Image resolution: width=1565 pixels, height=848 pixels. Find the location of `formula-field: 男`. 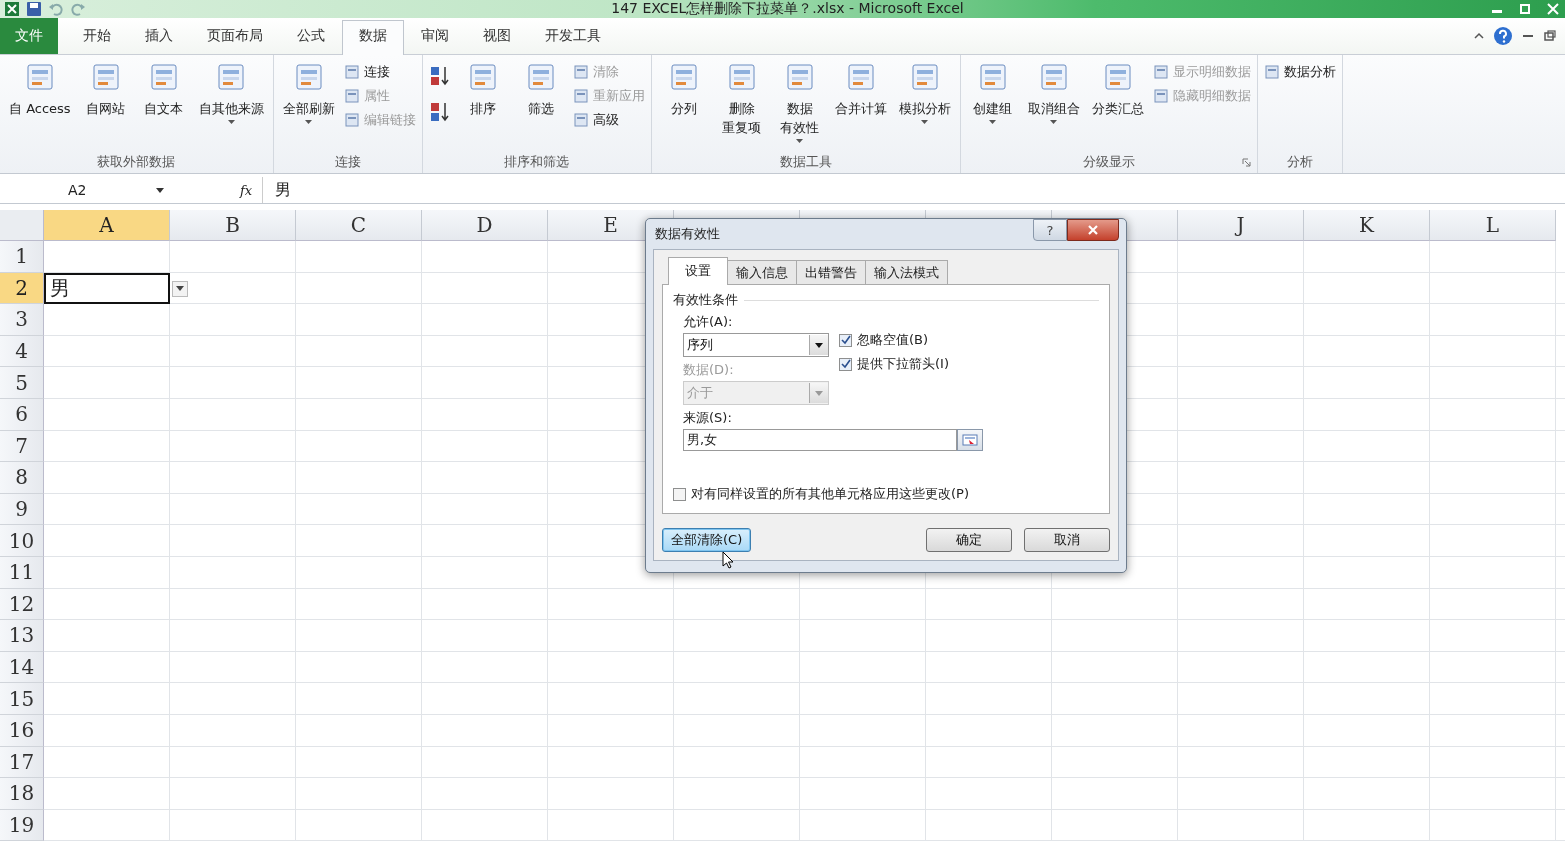

formula-field: 男 is located at coordinates (913, 190).